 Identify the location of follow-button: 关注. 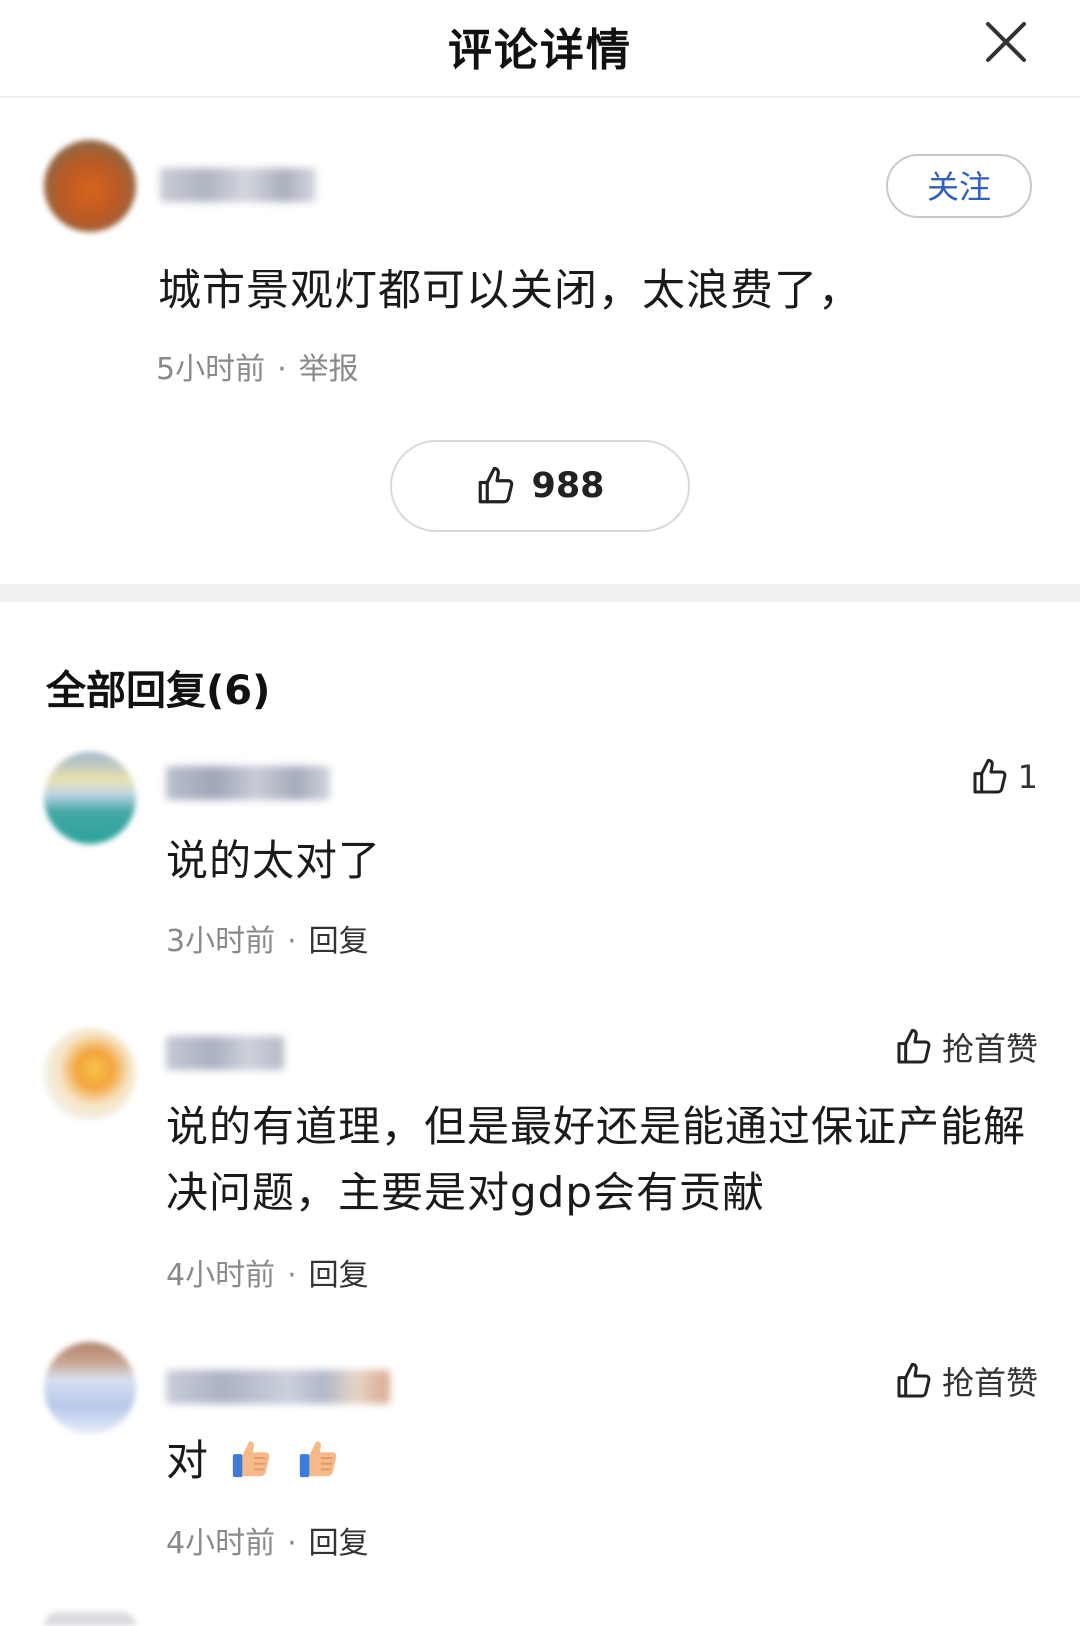
(959, 186).